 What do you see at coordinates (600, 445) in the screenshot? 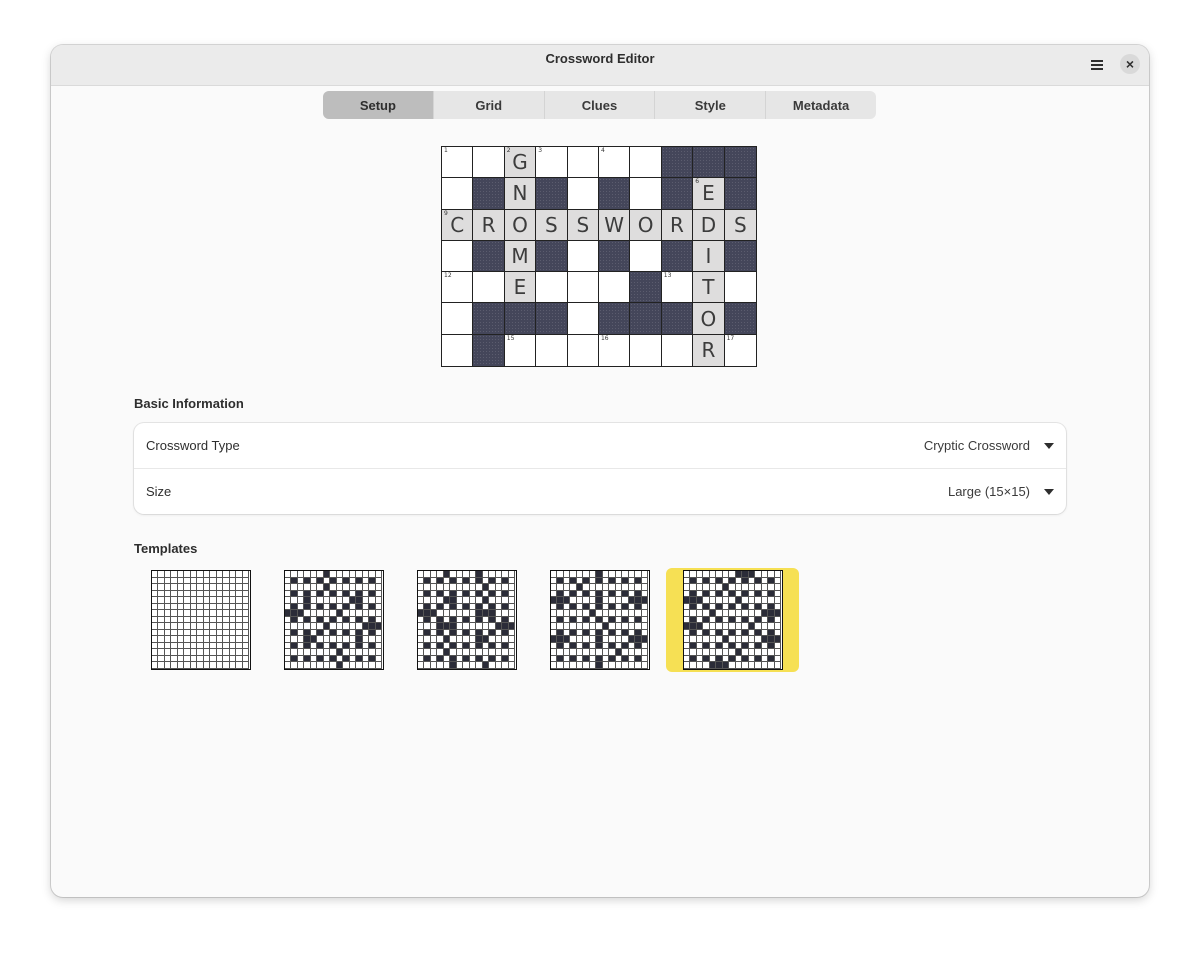
I see `crossword-type-row: Crossword Type Cryptic Crossword` at bounding box center [600, 445].